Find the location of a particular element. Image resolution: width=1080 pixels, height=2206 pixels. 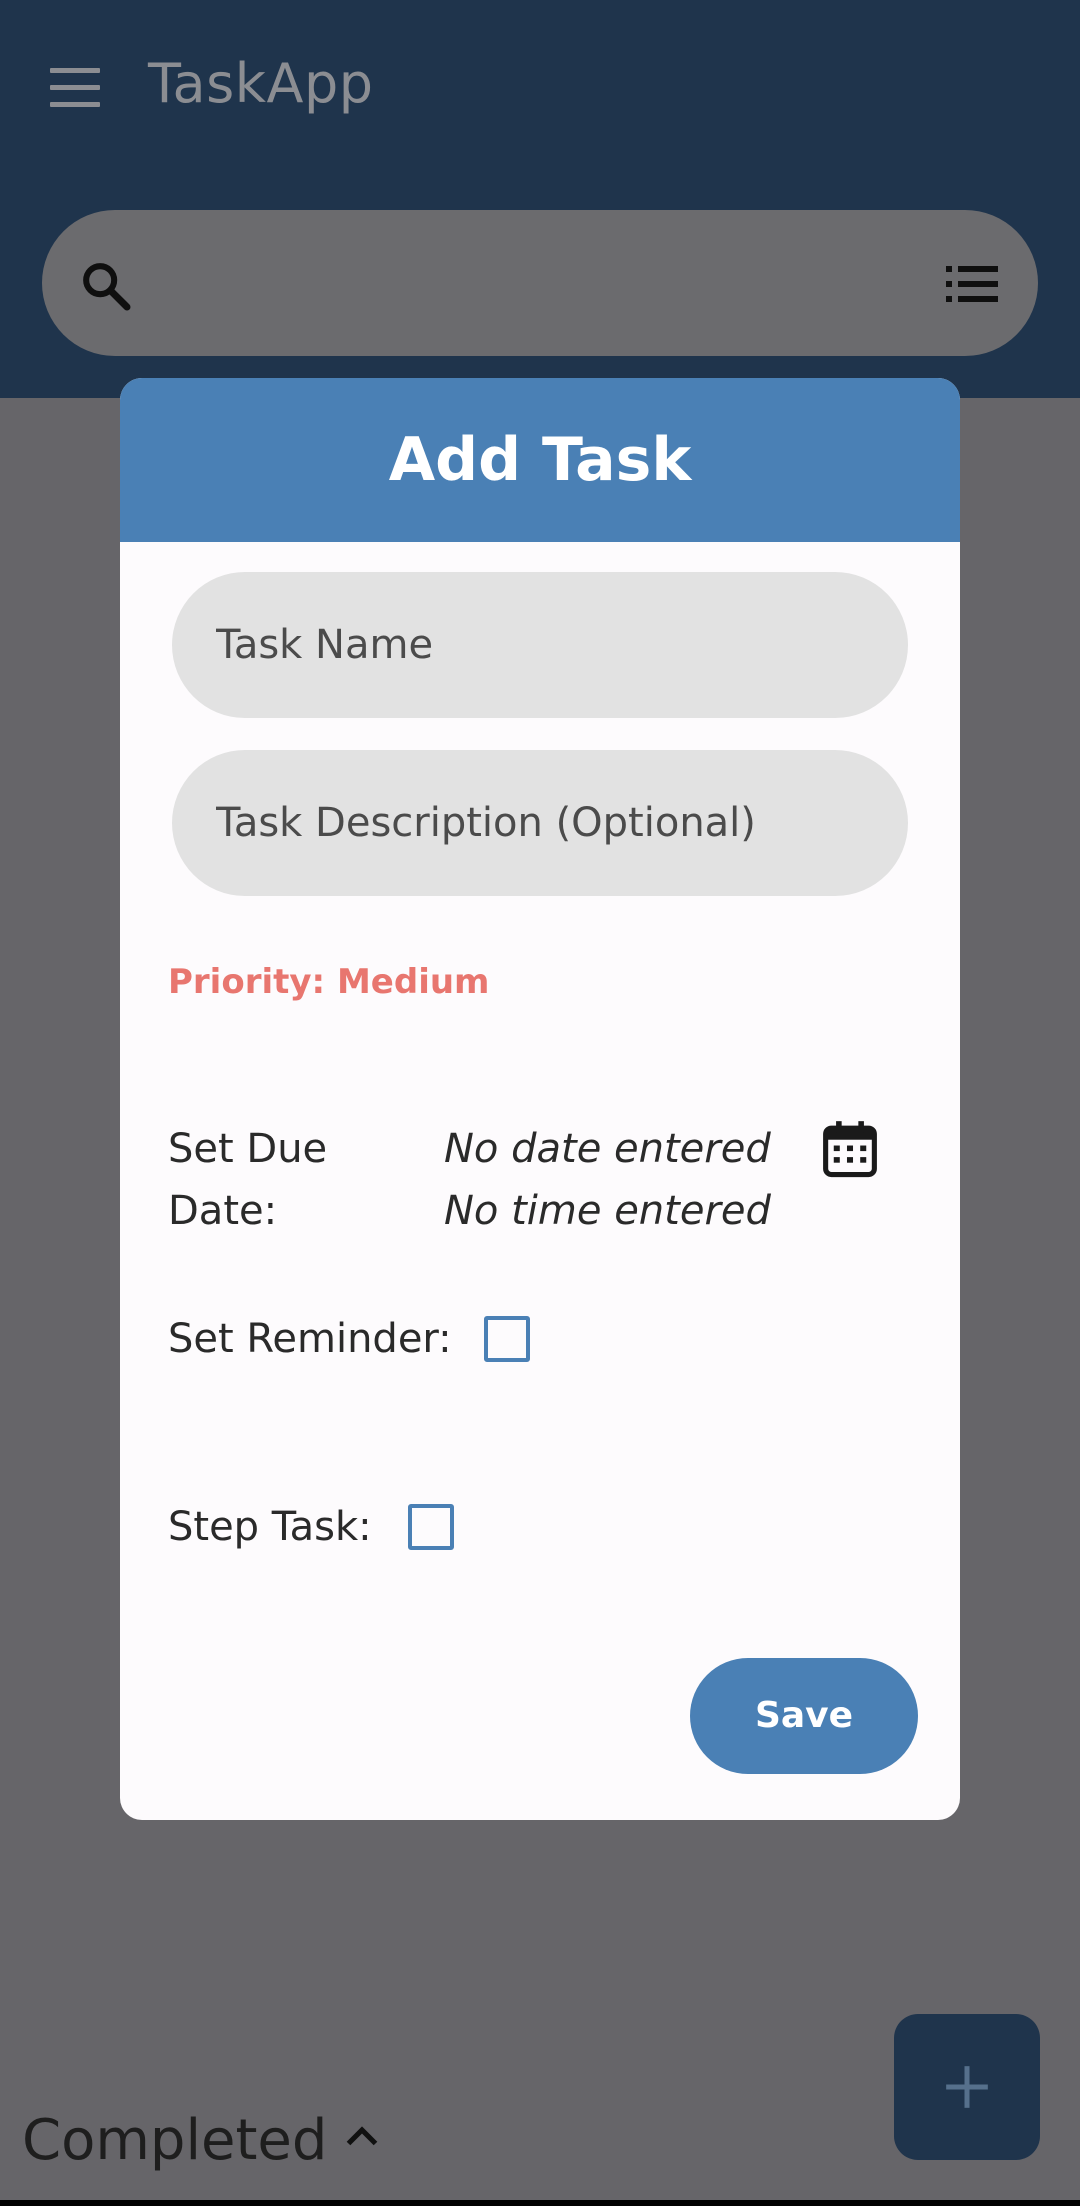

priority-selector: Priority: Medium is located at coordinates (329, 982).